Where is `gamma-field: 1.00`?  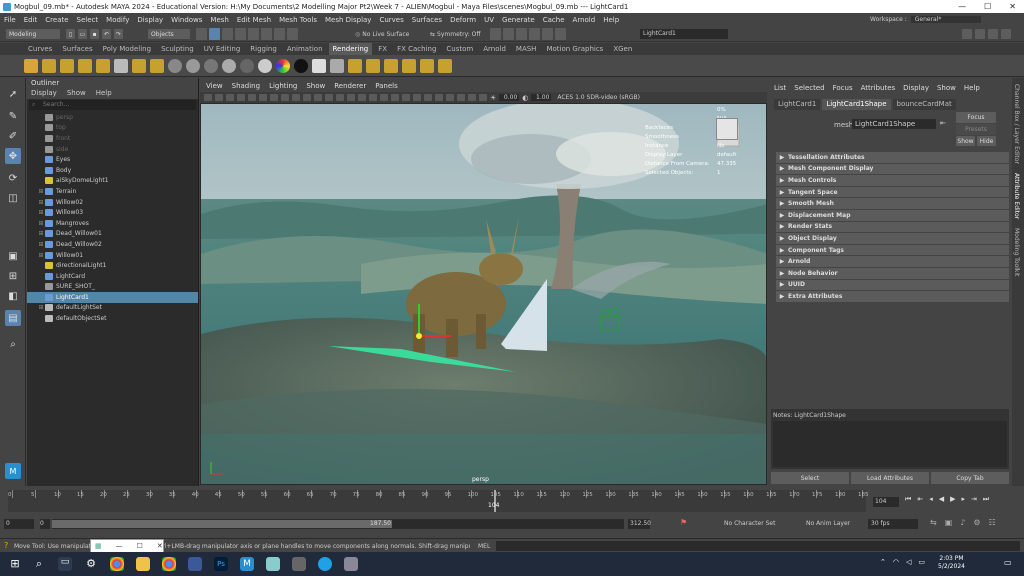
gamma-field: 1.00 is located at coordinates (541, 97).